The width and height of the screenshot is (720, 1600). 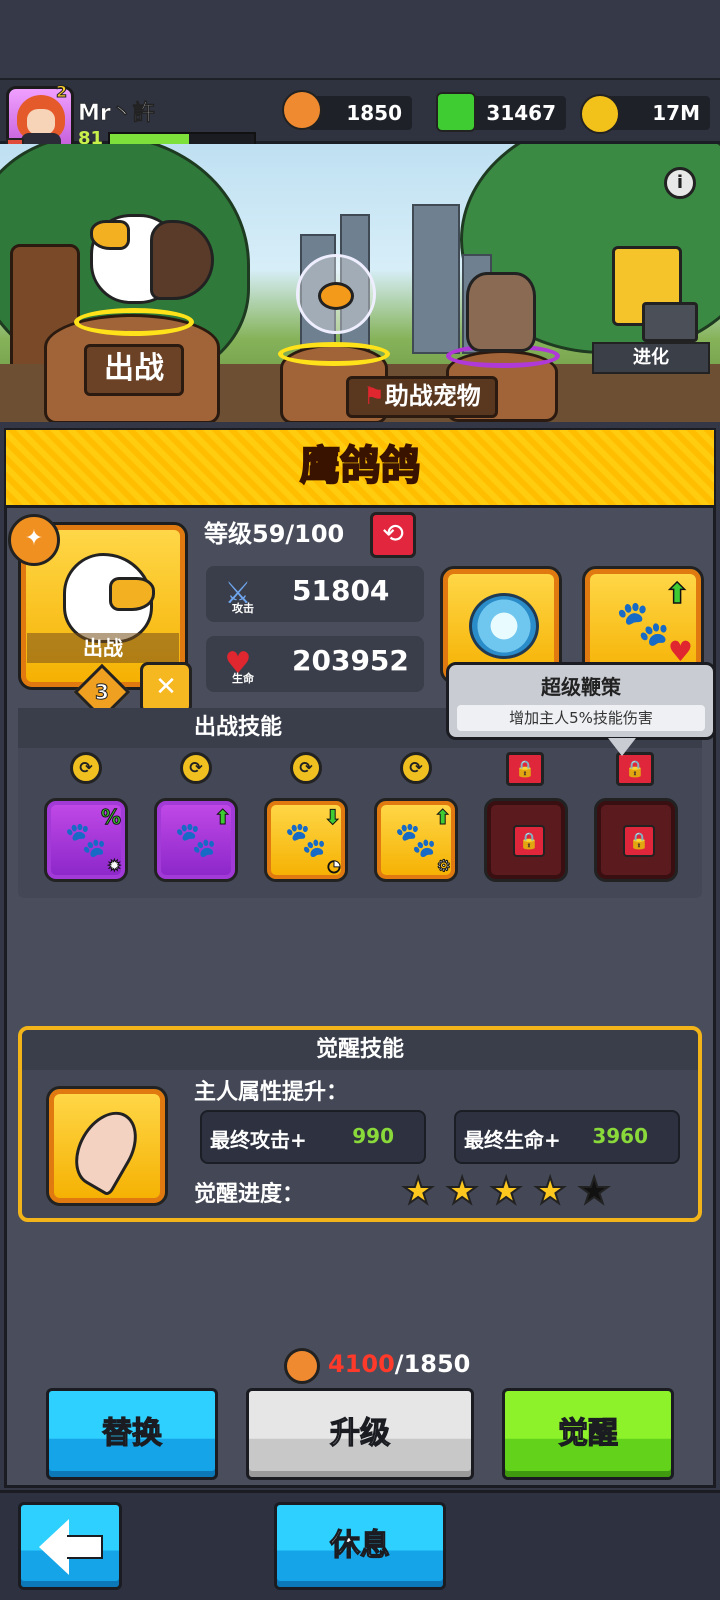 I want to click on skill-attack-up: 🐾 ⬆, so click(x=196, y=840).